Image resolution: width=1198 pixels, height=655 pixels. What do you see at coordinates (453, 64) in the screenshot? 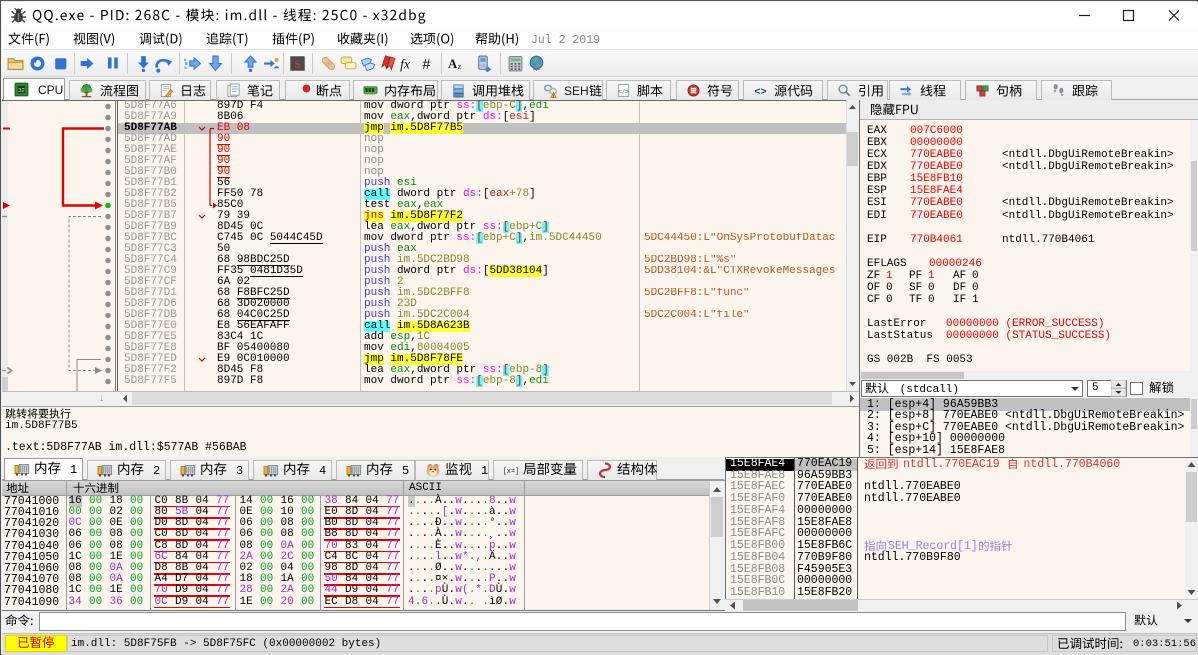
I see `svg-text: A` at bounding box center [453, 64].